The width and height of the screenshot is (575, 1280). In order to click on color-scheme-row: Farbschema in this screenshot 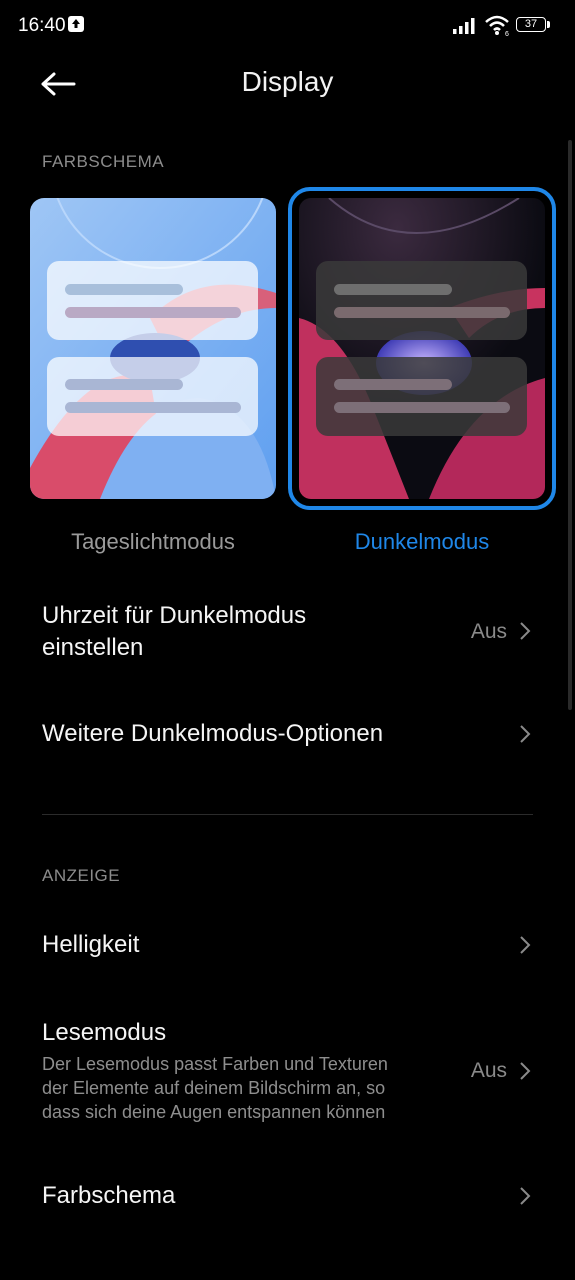, I will do `click(287, 1197)`.